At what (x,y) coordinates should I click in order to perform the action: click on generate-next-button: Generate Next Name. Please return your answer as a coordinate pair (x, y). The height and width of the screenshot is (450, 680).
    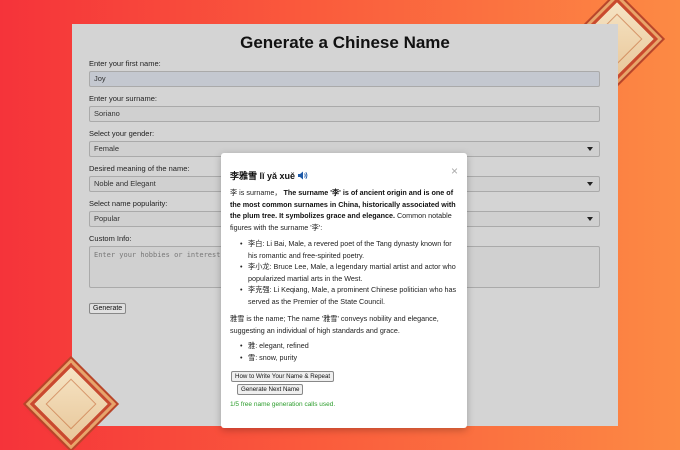
    Looking at the image, I should click on (270, 389).